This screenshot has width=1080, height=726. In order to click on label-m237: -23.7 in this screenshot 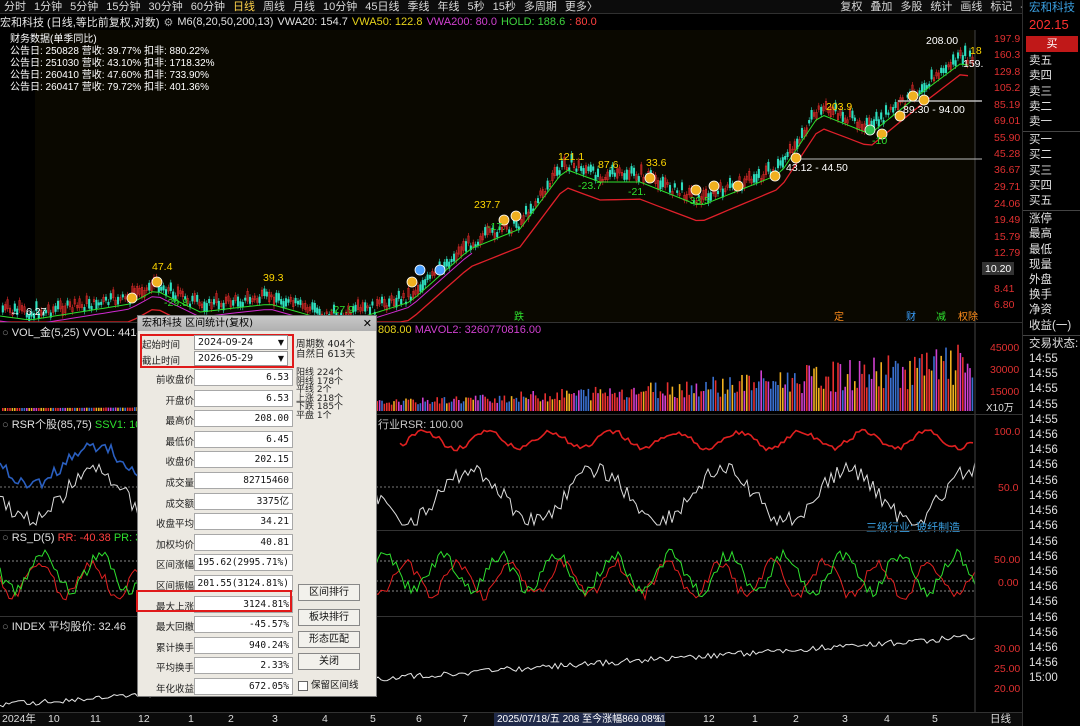, I will do `click(590, 186)`.